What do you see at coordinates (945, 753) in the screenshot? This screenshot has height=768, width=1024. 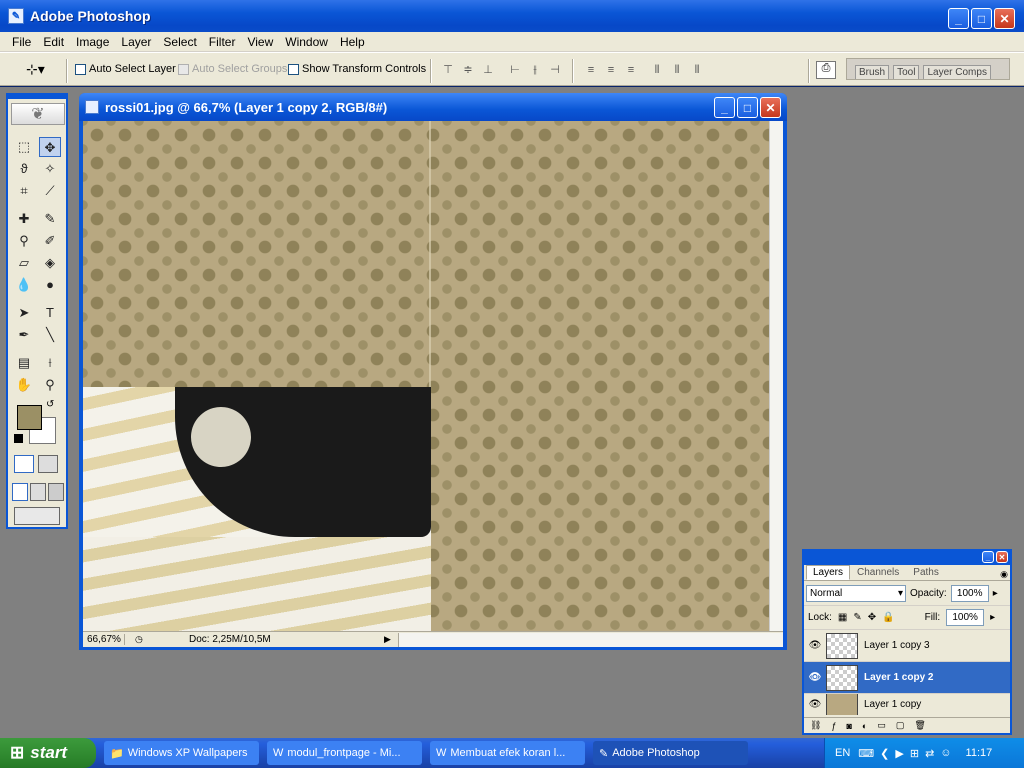 I see `messenger-icon: ☺` at bounding box center [945, 753].